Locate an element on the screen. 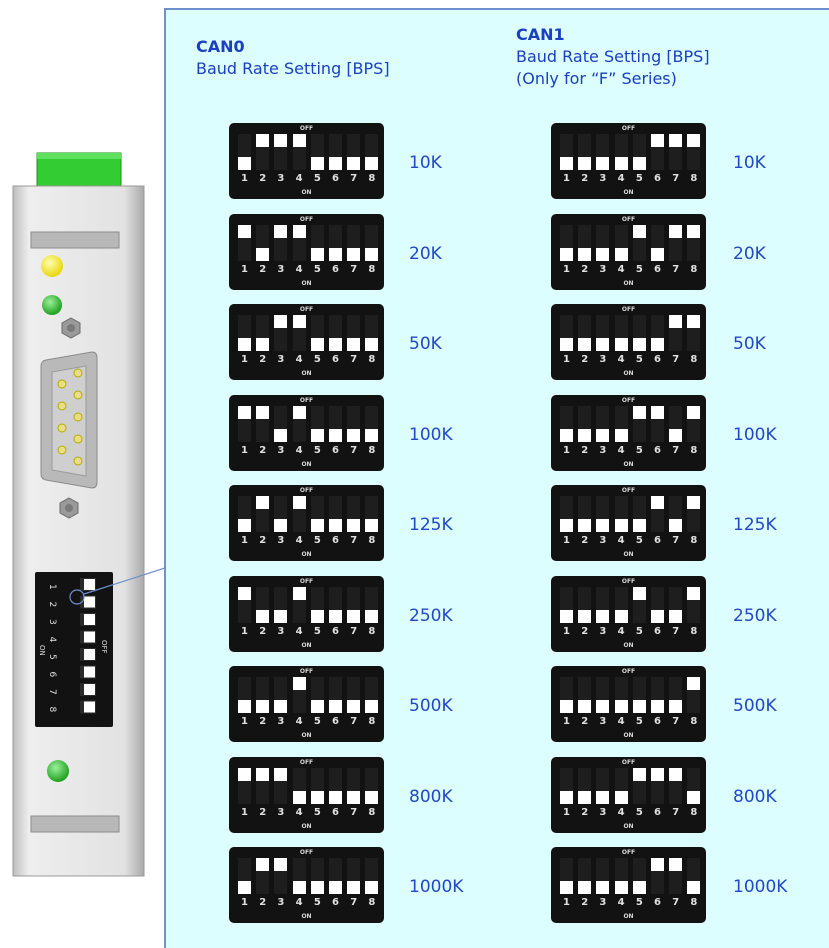  device-dip-number: 5 is located at coordinates (52, 657).